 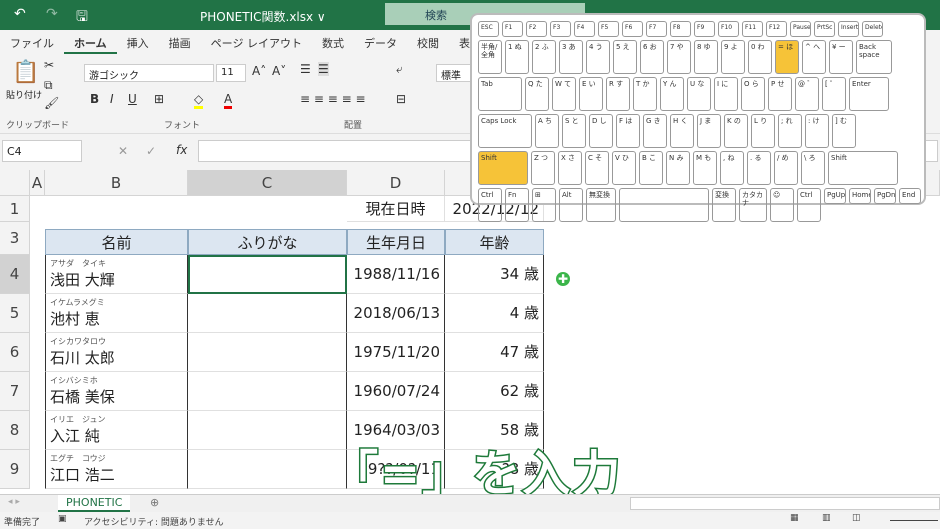 What do you see at coordinates (396, 242) in the screenshot?
I see `header-birthdate: 生年月日` at bounding box center [396, 242].